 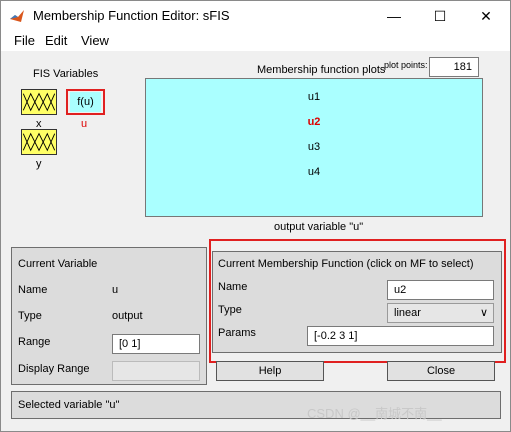 What do you see at coordinates (156, 371) in the screenshot?
I see `display-range-input` at bounding box center [156, 371].